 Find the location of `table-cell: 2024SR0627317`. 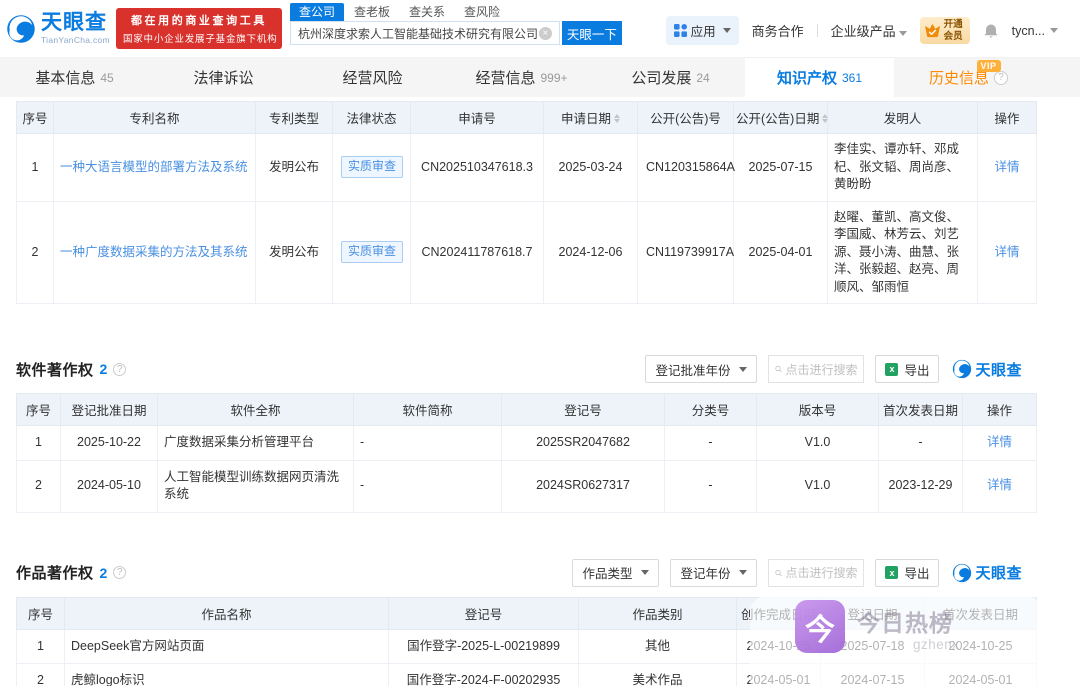

table-cell: 2024SR0627317 is located at coordinates (583, 486).